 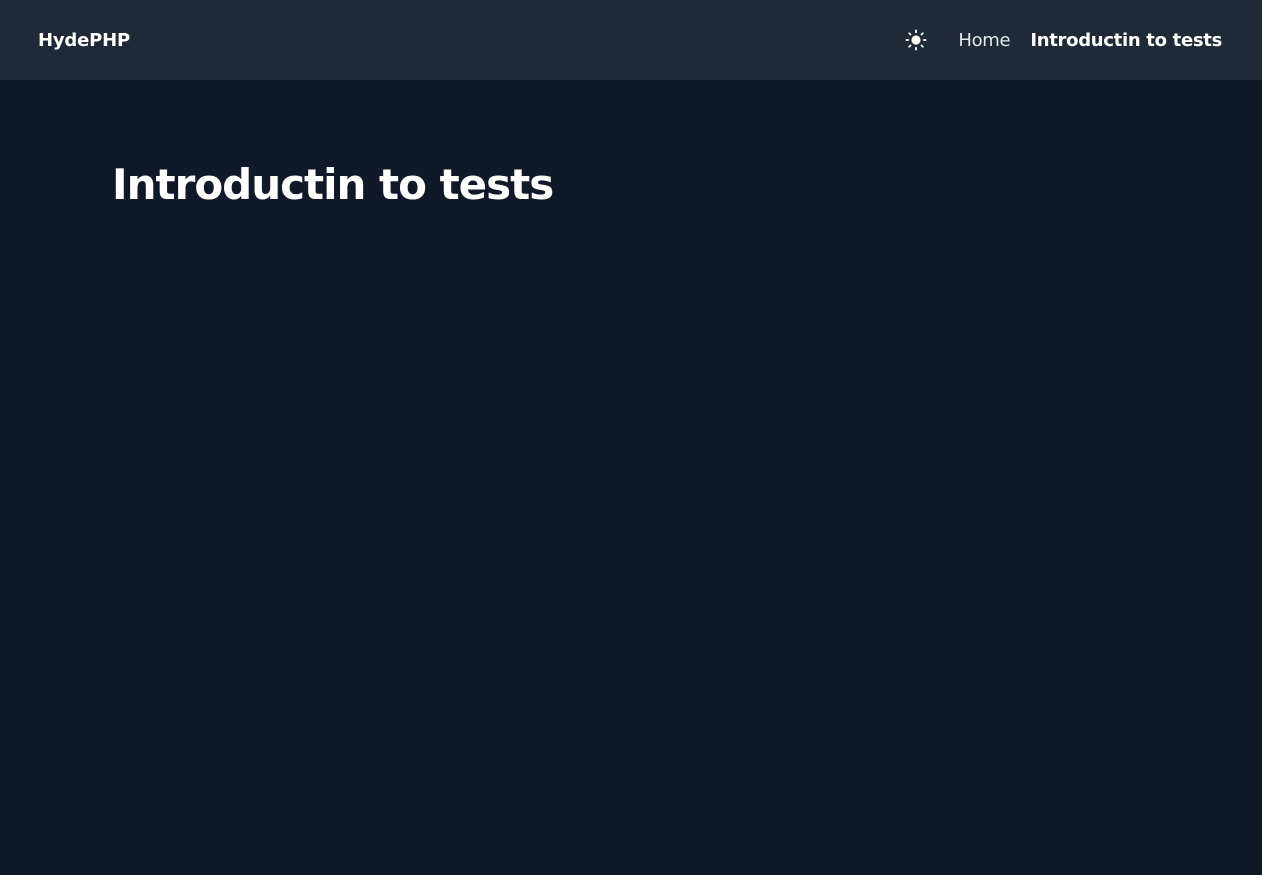 I want to click on theme-toggle-button, so click(x=916, y=40).